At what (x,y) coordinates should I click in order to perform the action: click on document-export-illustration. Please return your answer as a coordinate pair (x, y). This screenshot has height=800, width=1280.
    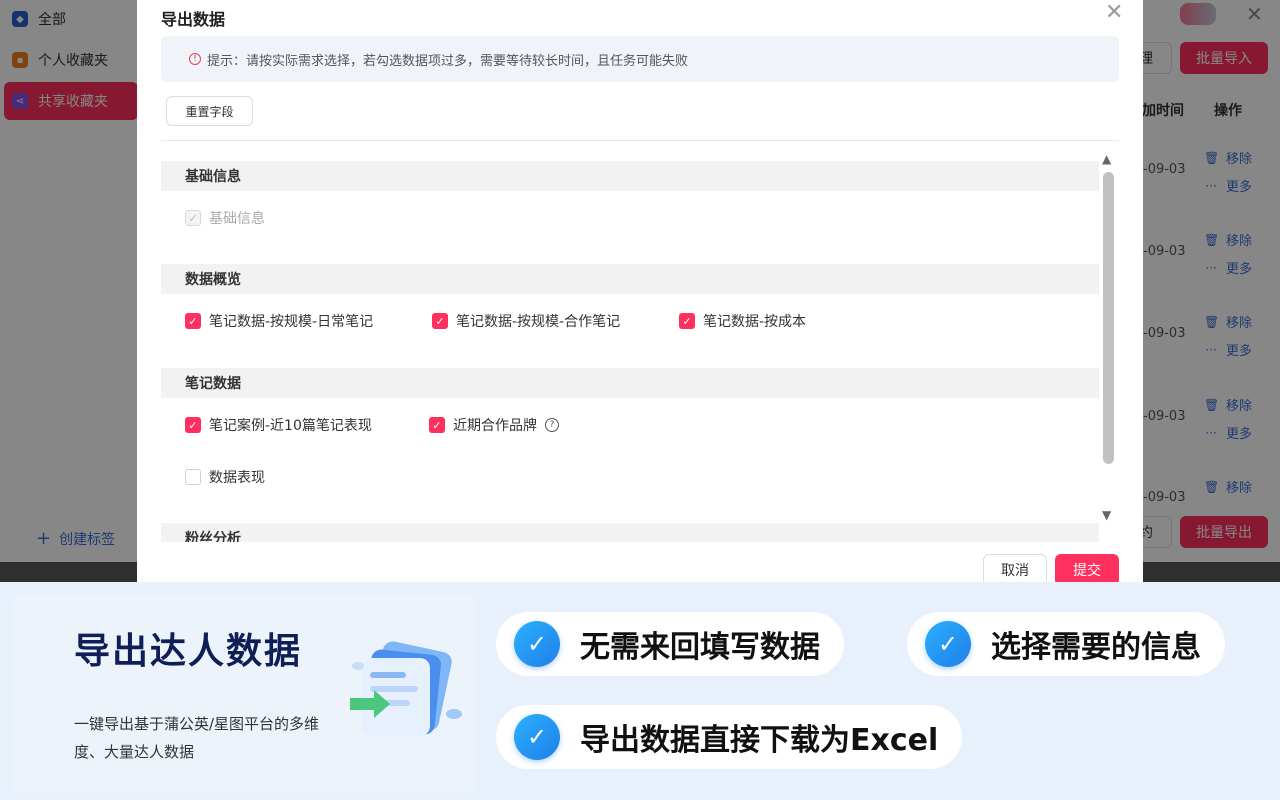
    Looking at the image, I should click on (406, 688).